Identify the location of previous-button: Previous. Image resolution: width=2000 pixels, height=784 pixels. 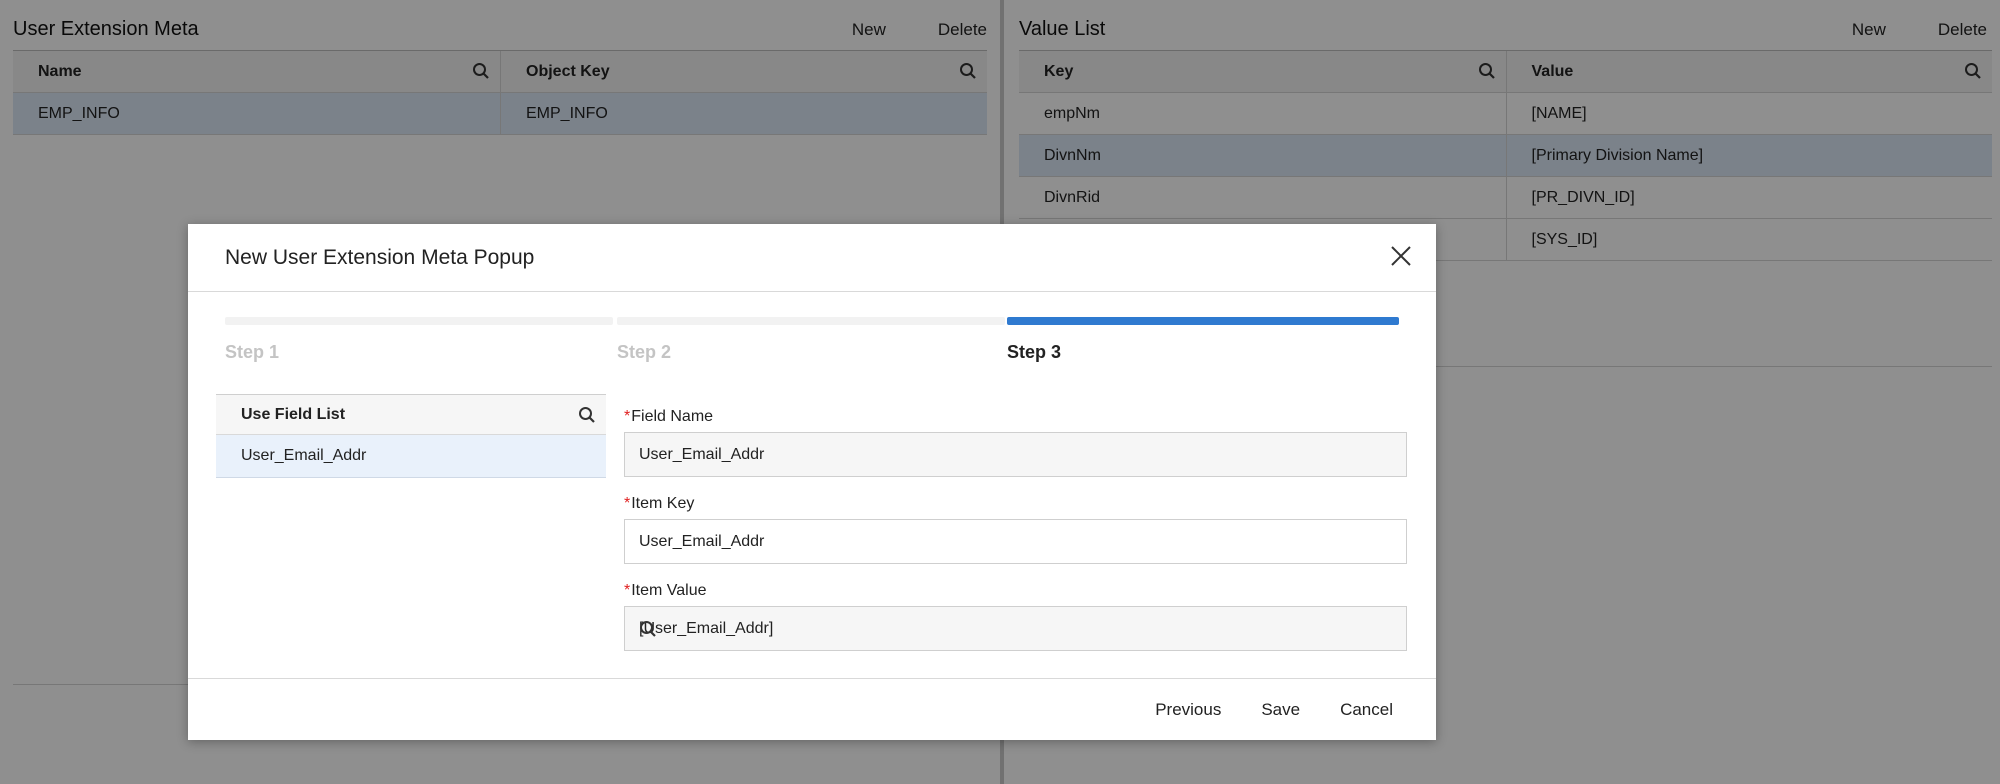
(1188, 710).